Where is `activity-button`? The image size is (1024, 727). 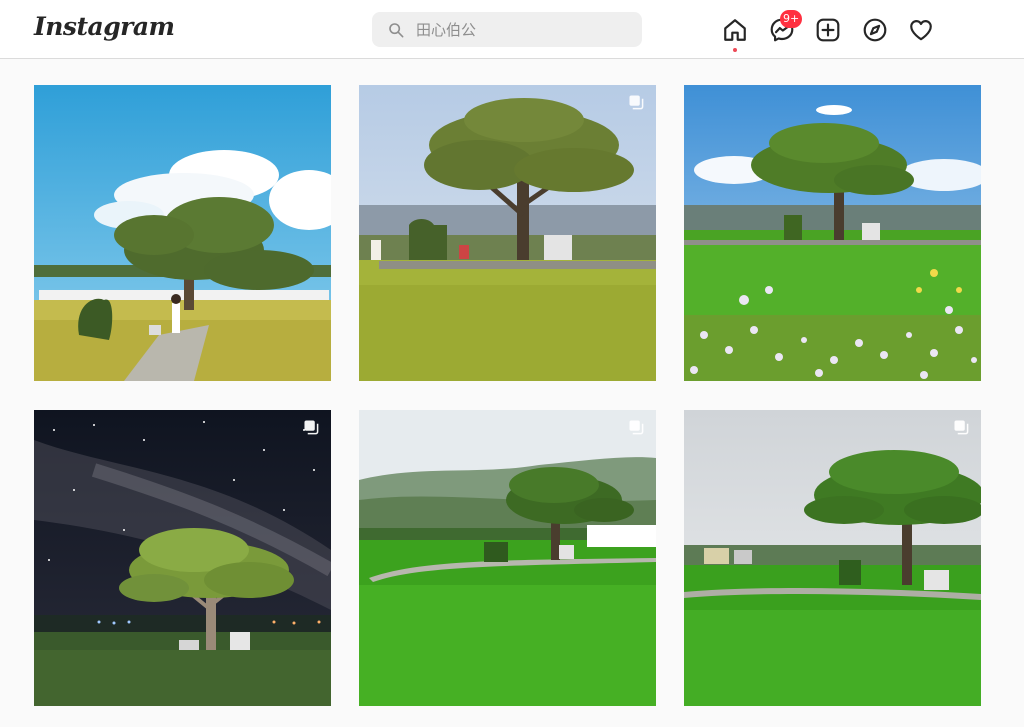 activity-button is located at coordinates (921, 30).